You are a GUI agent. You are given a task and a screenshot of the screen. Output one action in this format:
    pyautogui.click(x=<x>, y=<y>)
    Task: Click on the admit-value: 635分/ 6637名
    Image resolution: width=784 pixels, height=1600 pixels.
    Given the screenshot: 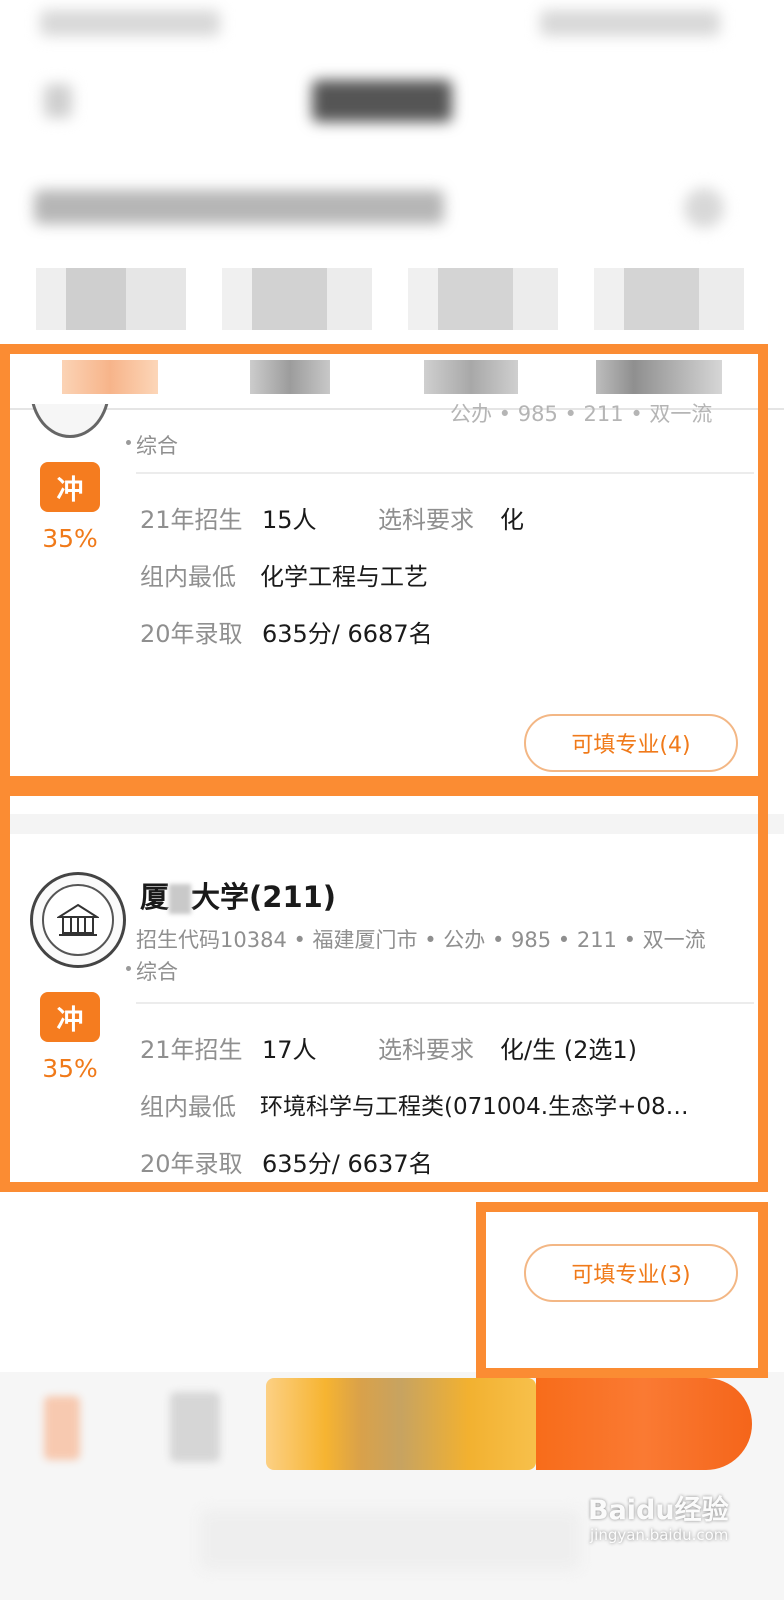 What is the action you would take?
    pyautogui.click(x=347, y=1164)
    